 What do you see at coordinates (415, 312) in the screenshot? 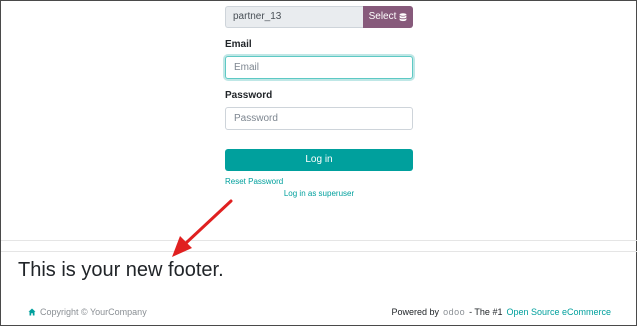
I see `powered-by-text: Powered by` at bounding box center [415, 312].